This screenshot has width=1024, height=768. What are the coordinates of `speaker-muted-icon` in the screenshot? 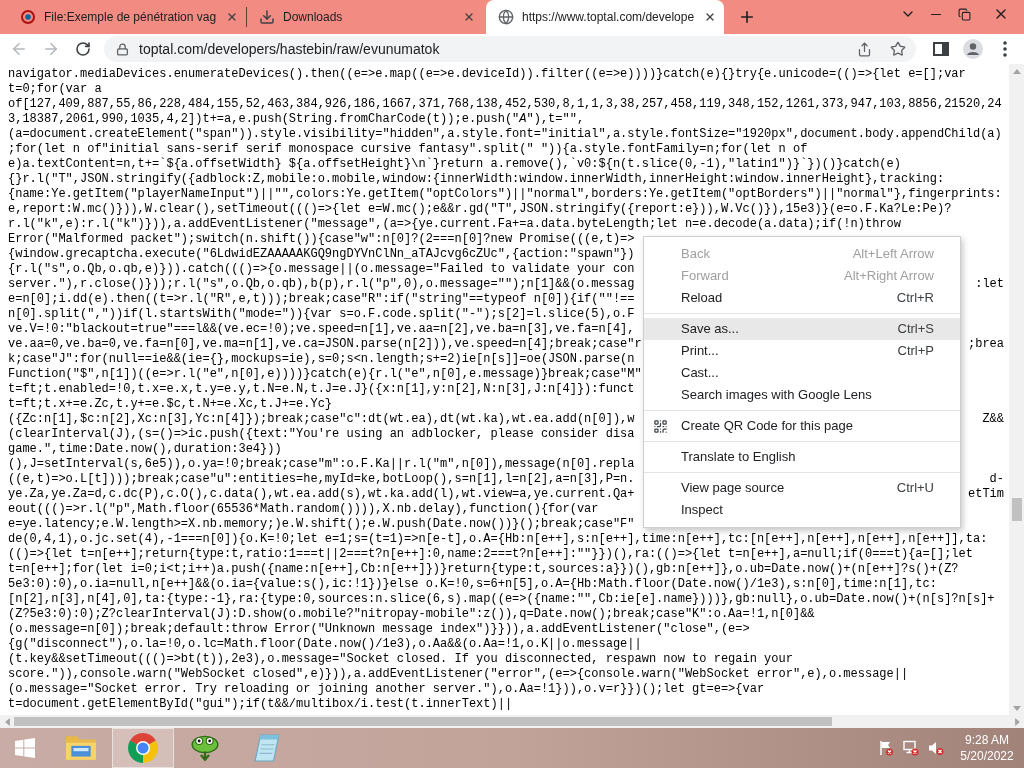 It's located at (936, 748).